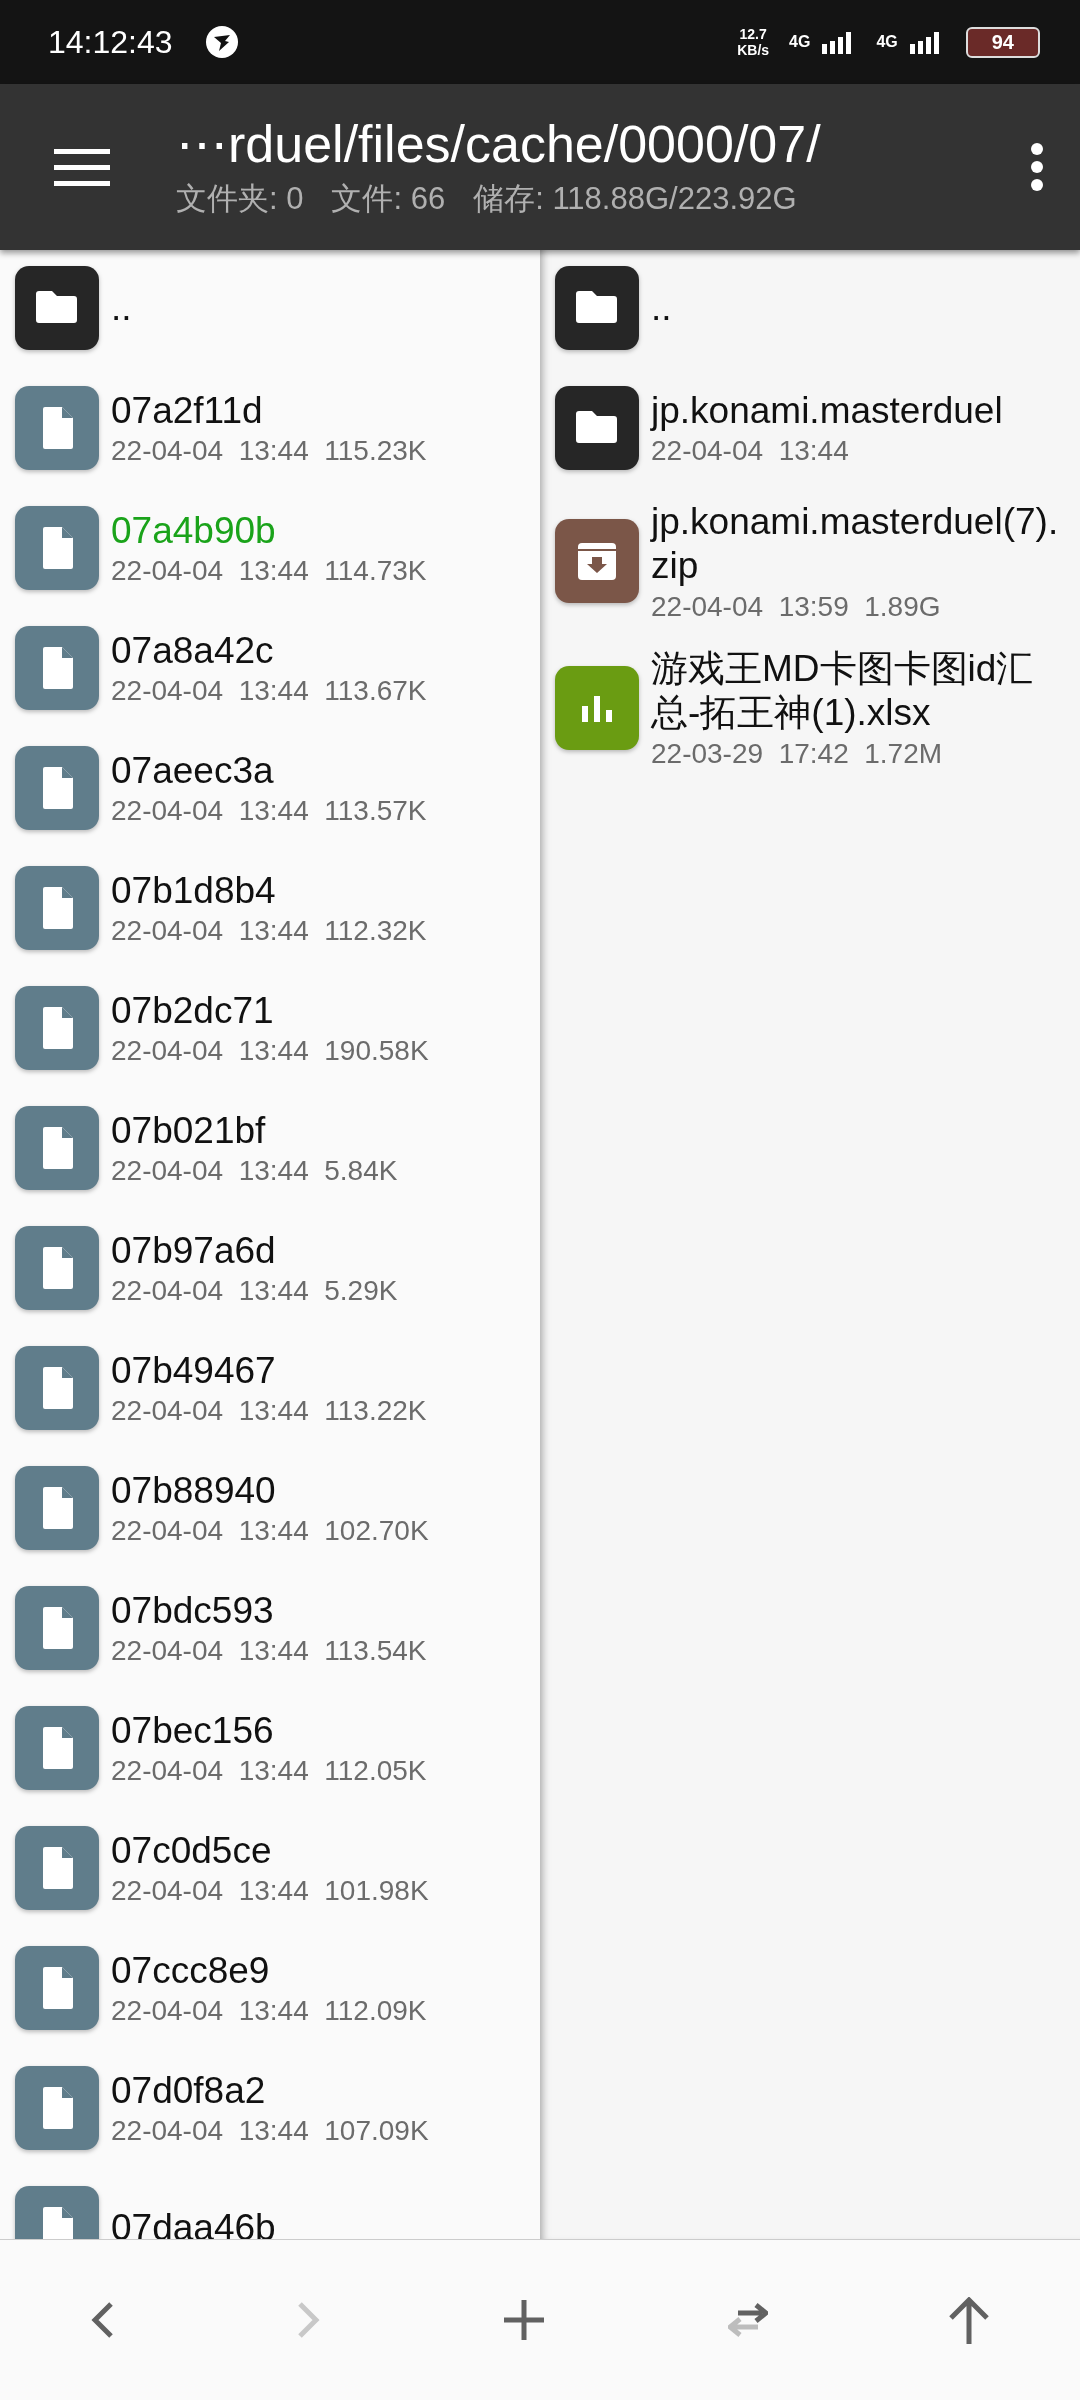 This screenshot has height=2400, width=1080. I want to click on file-name: 07c0d5ce, so click(192, 1850).